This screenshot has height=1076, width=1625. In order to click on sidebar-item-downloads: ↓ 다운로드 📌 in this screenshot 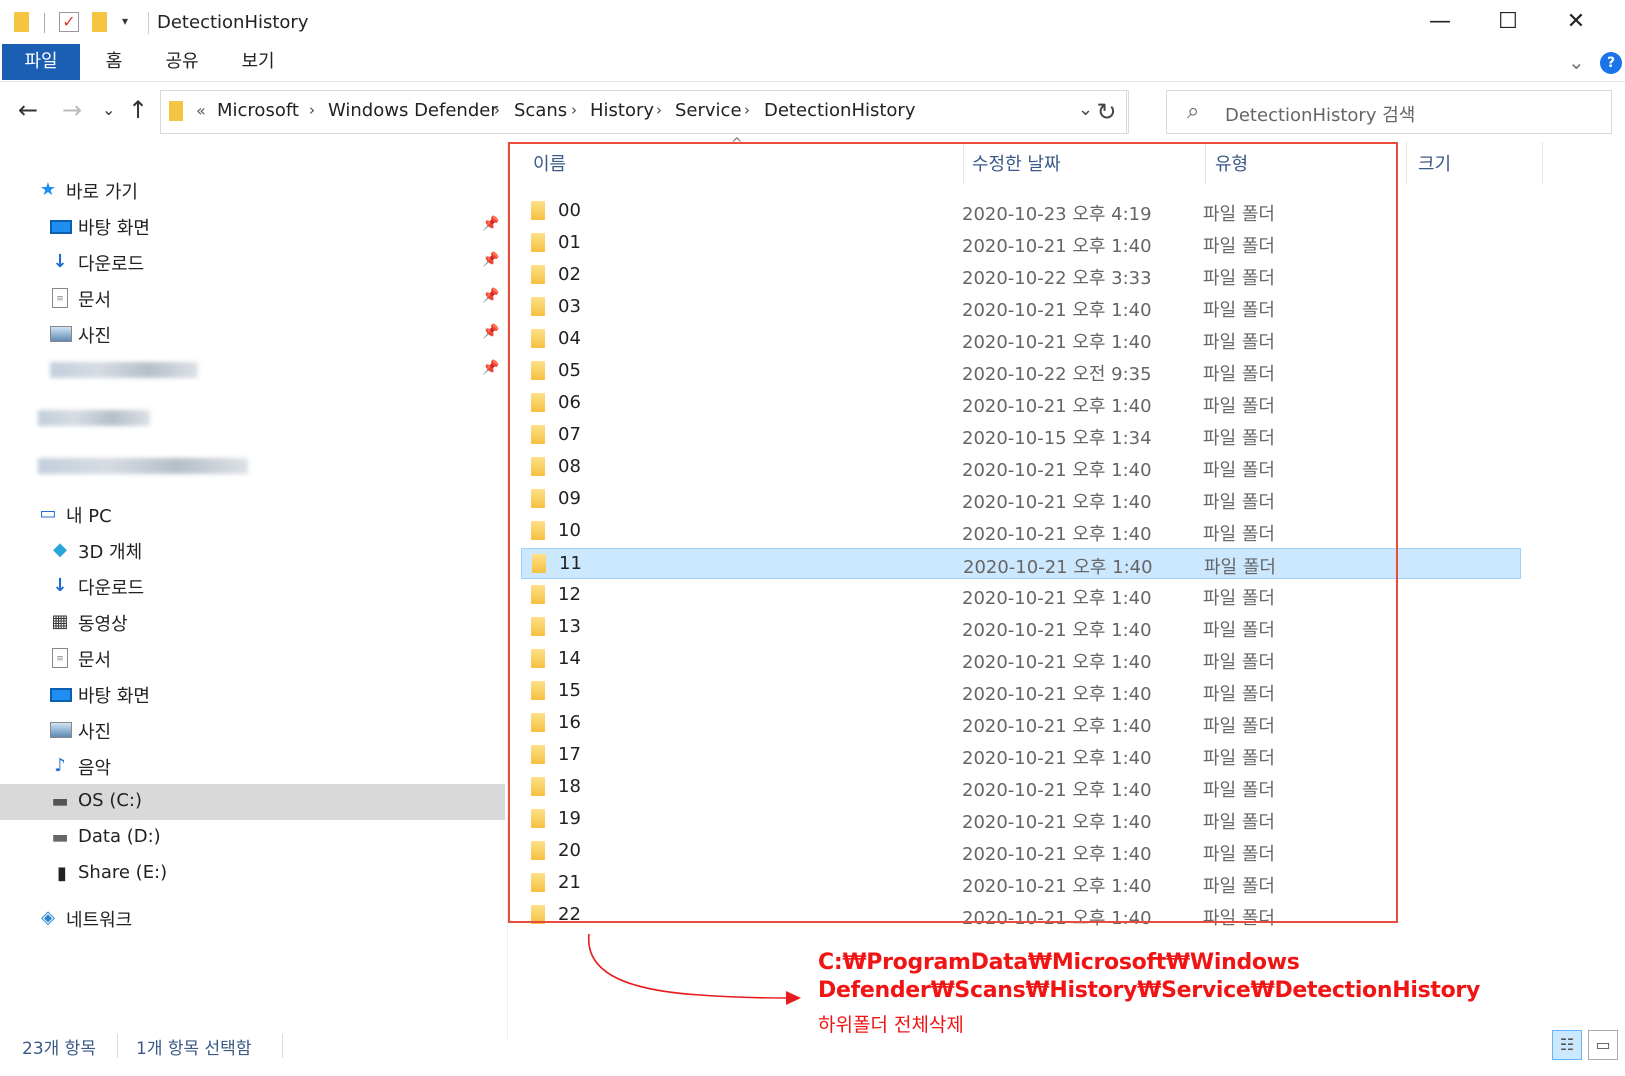, I will do `click(252, 262)`.